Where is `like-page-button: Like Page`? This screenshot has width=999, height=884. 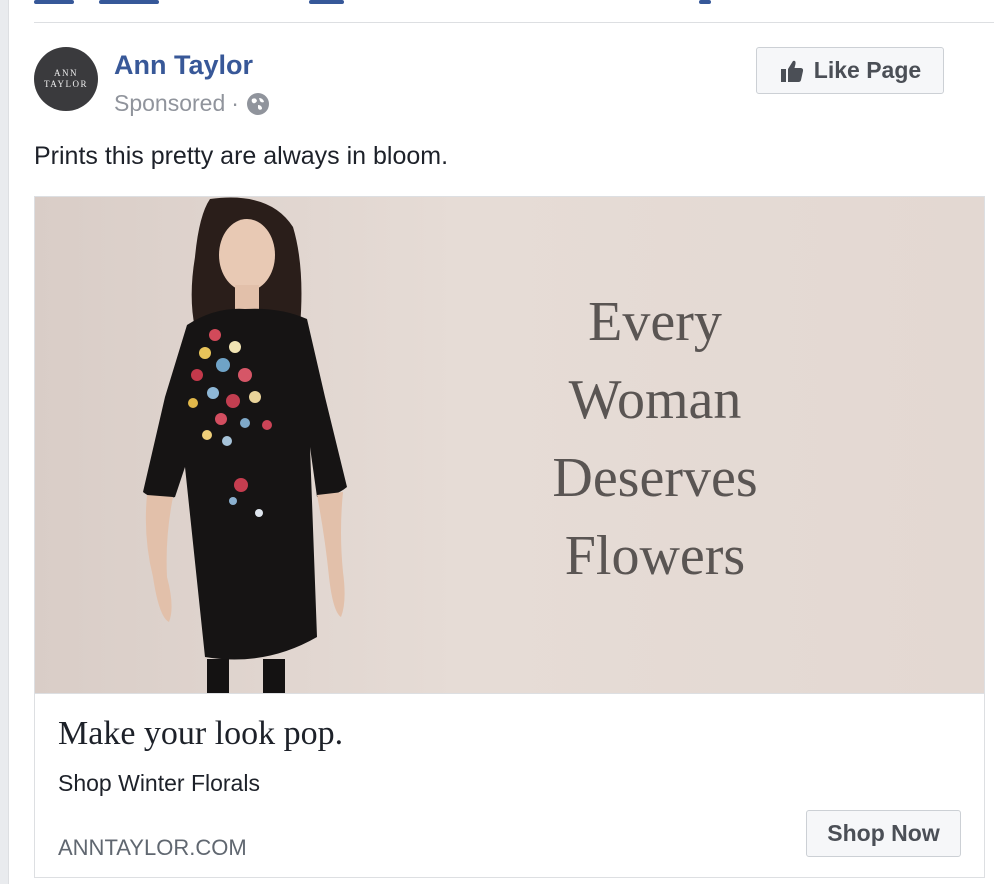 like-page-button: Like Page is located at coordinates (850, 70).